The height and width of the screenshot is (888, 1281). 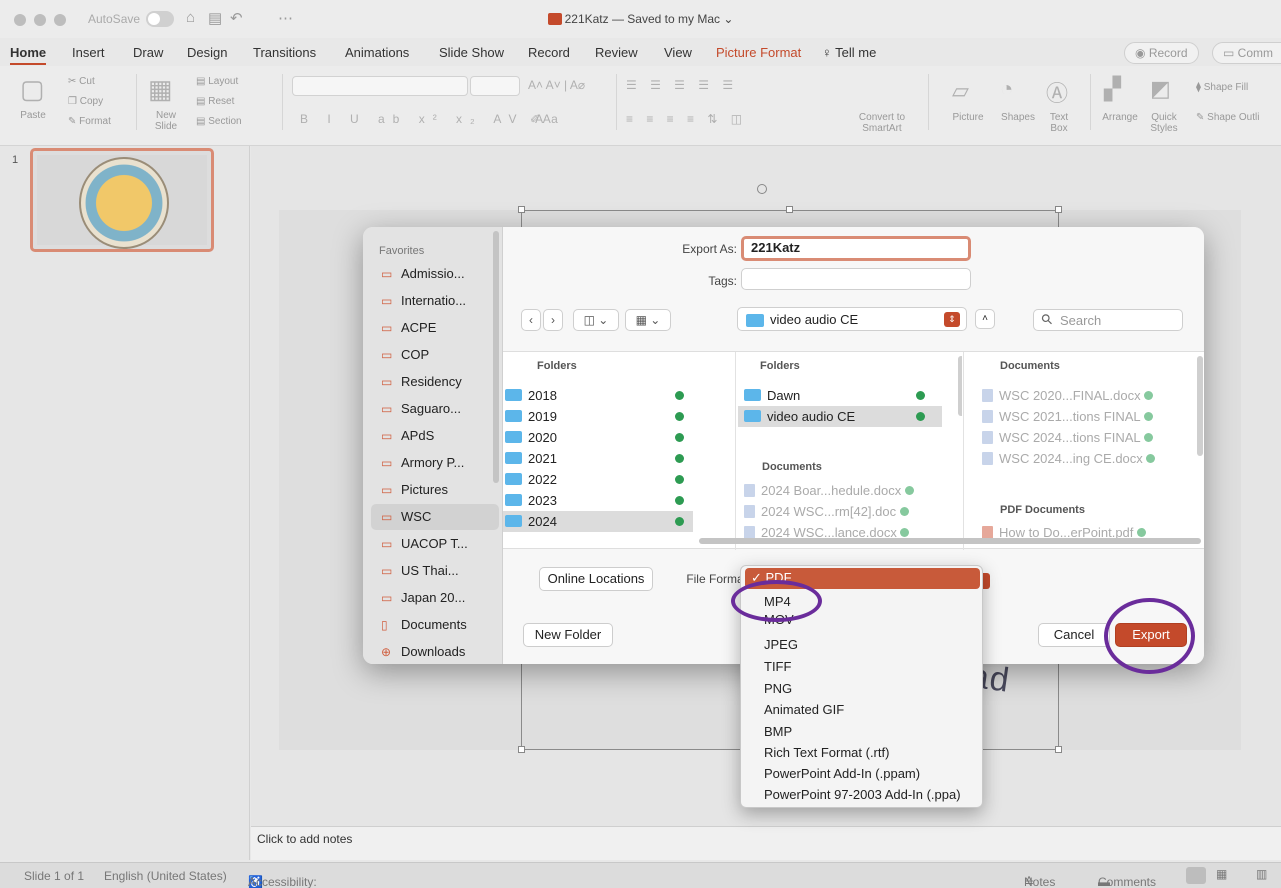 What do you see at coordinates (377, 52) in the screenshot?
I see `tab-animations: Animations` at bounding box center [377, 52].